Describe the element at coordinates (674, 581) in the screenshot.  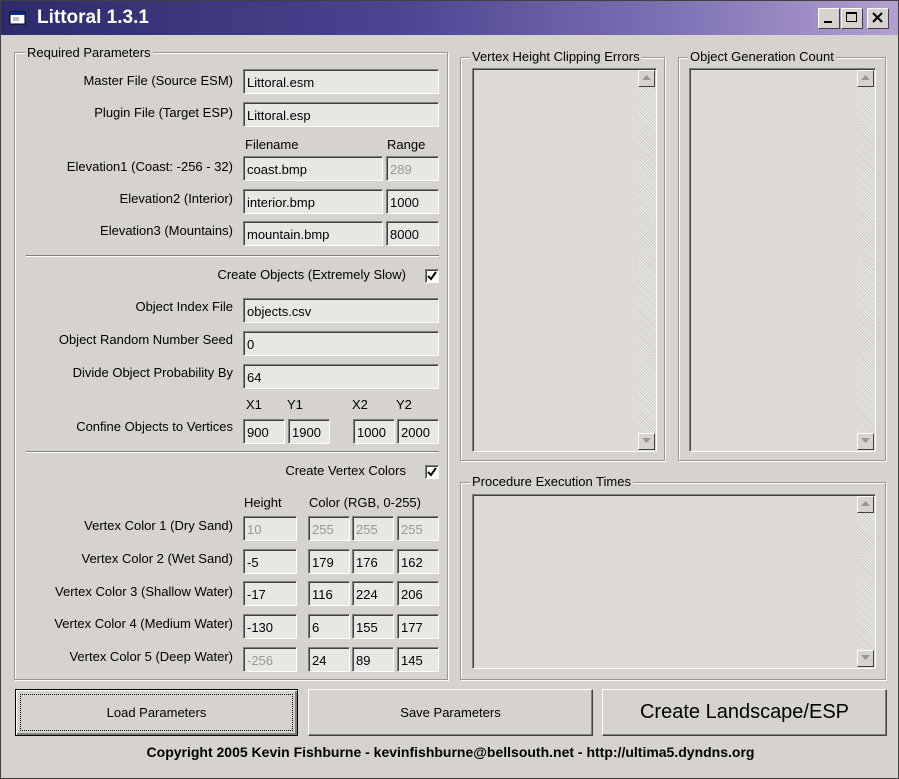
I see `execution-times-list` at that location.